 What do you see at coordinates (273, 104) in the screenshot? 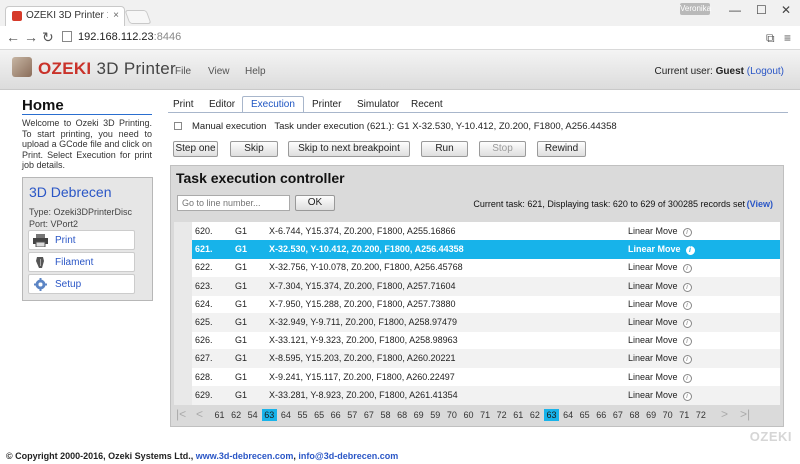
I see `tab-execution: Execution` at bounding box center [273, 104].